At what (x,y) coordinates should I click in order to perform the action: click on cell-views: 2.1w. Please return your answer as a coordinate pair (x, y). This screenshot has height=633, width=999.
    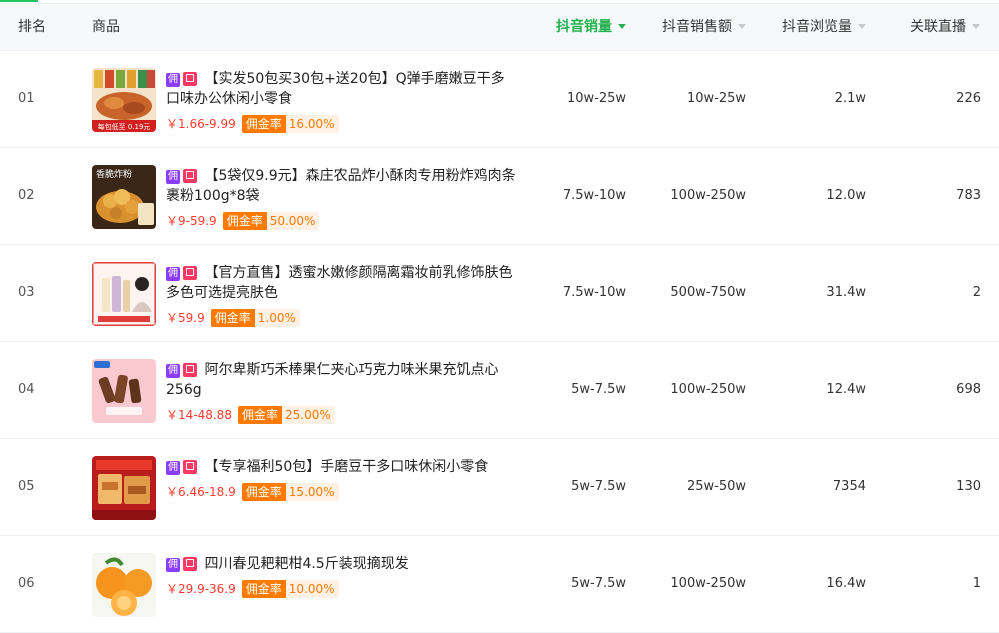
    Looking at the image, I should click on (850, 98).